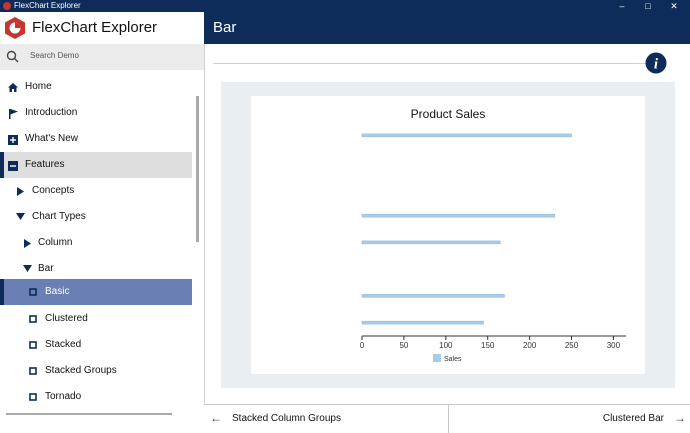  What do you see at coordinates (286, 418) in the screenshot?
I see `prev-label: Stacked Column Groups` at bounding box center [286, 418].